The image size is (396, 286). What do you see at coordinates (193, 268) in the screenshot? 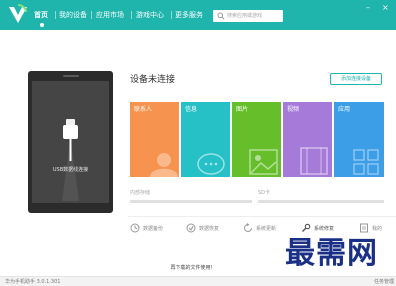
I see `download-banner-link: 再下载的文件使用！` at bounding box center [193, 268].